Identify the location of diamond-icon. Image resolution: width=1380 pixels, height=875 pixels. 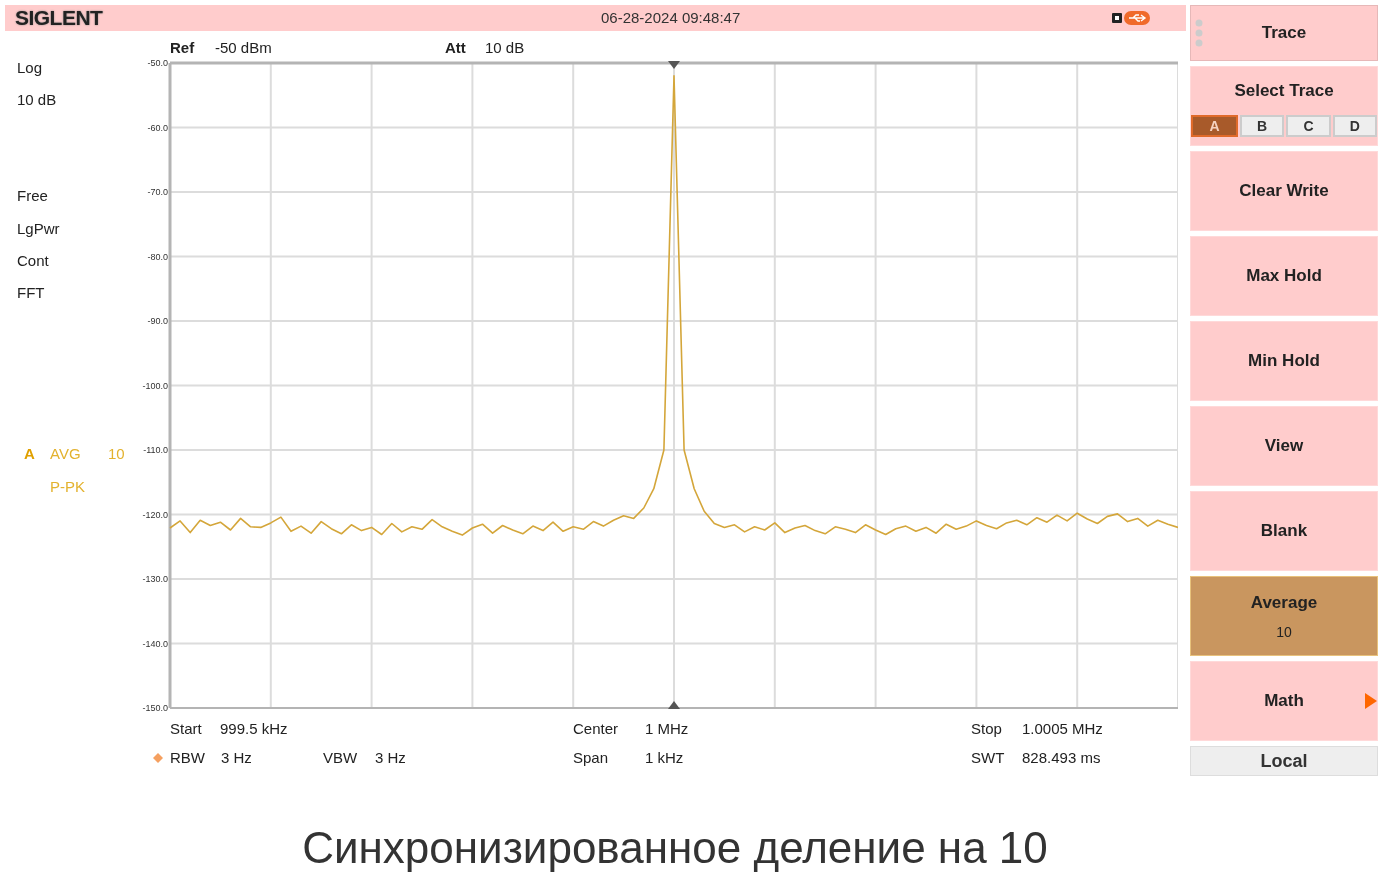
(158, 758).